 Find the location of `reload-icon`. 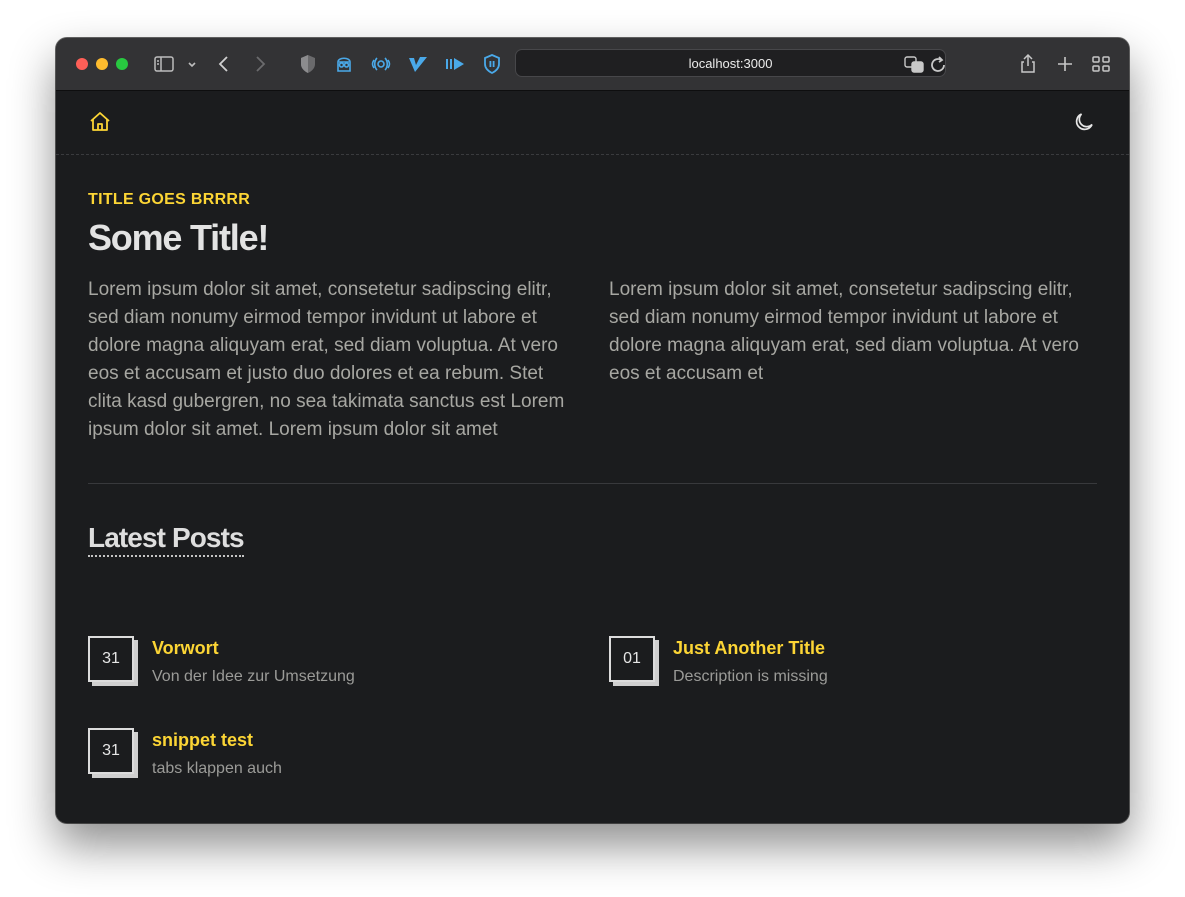

reload-icon is located at coordinates (936, 63).